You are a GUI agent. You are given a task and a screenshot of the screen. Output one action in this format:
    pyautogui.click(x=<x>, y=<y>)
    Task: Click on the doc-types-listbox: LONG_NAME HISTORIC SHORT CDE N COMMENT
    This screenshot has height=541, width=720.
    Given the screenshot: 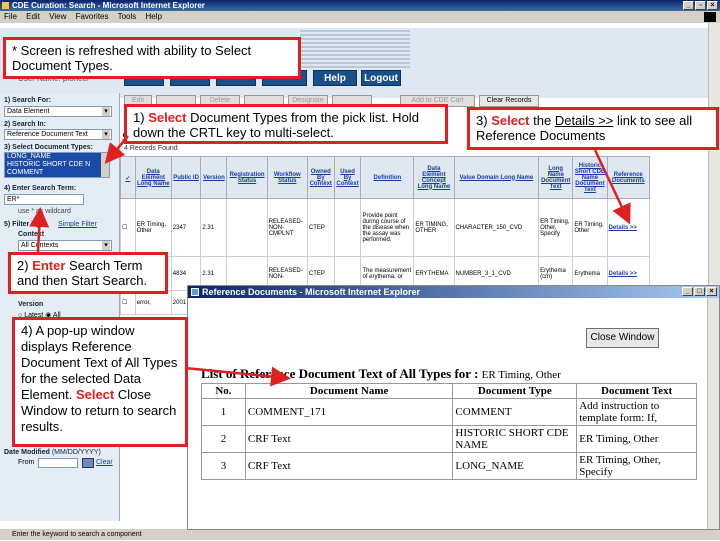 What is the action you would take?
    pyautogui.click(x=57, y=165)
    